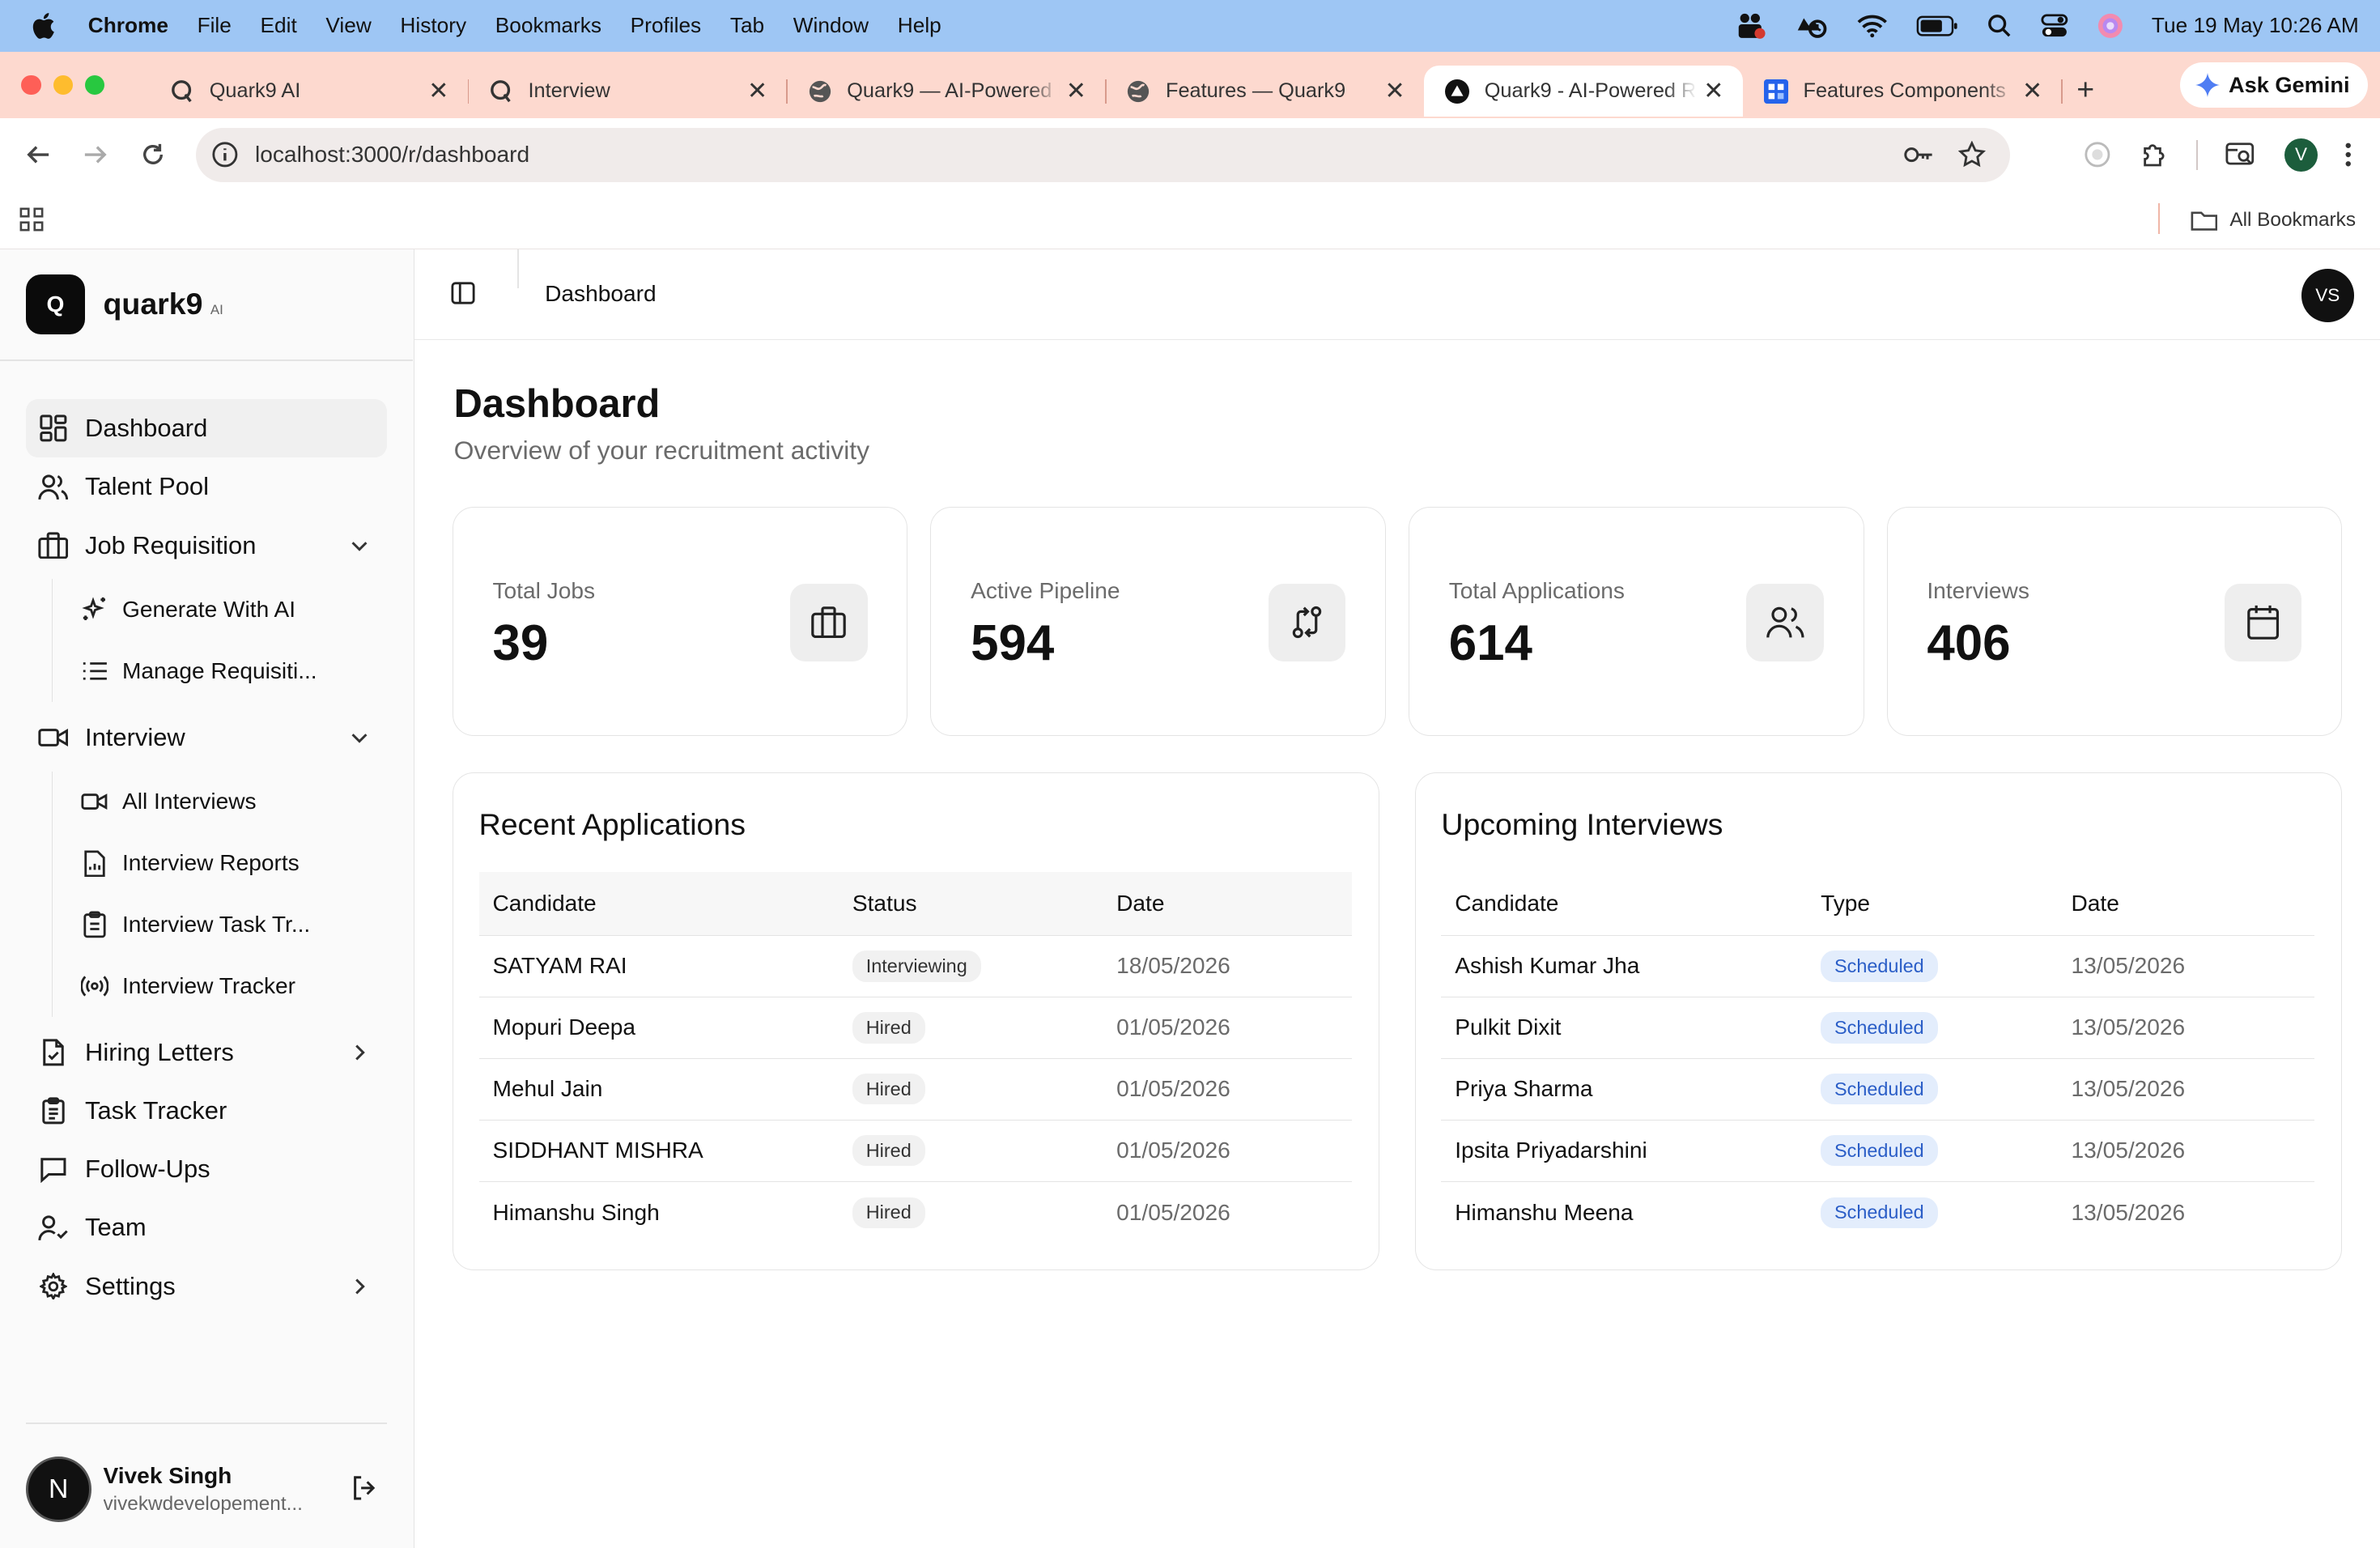 Image resolution: width=2380 pixels, height=1548 pixels. What do you see at coordinates (309, 92) in the screenshot?
I see `browser-tab: Quark9 AI ✕` at bounding box center [309, 92].